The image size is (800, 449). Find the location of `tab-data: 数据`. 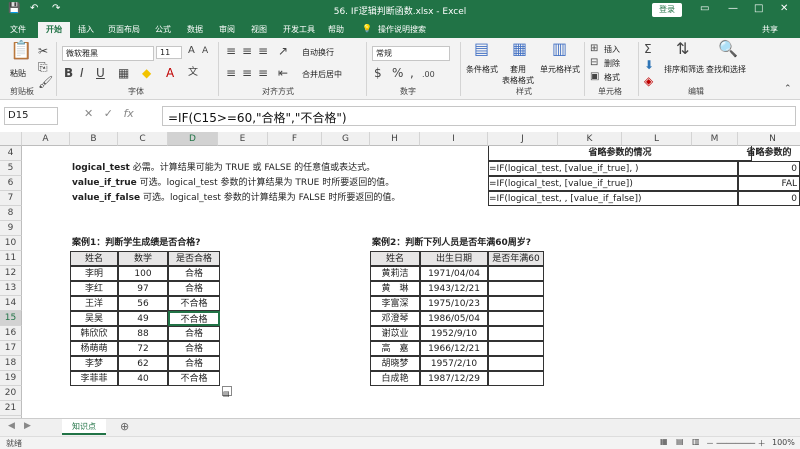

tab-data: 数据 is located at coordinates (195, 29).